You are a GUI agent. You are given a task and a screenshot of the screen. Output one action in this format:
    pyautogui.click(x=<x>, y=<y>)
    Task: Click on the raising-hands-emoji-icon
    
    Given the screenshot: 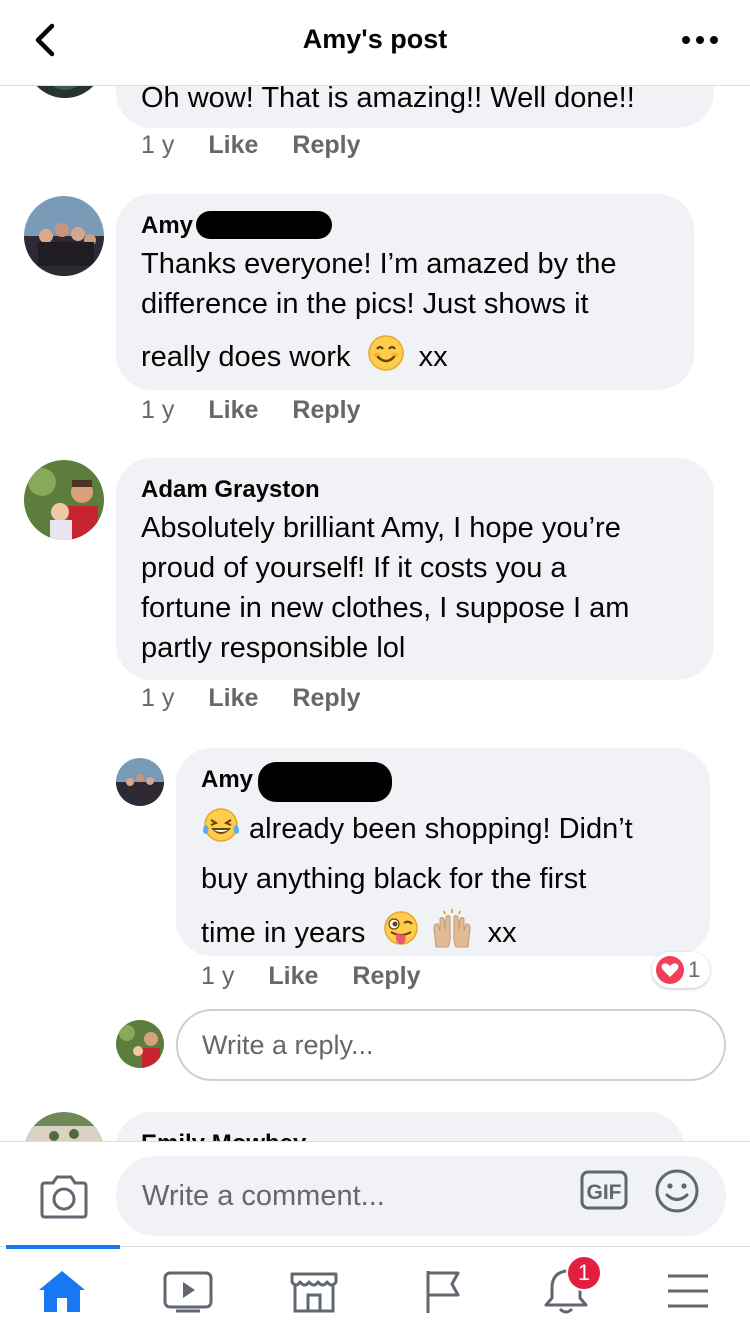 What is the action you would take?
    pyautogui.click(x=452, y=934)
    